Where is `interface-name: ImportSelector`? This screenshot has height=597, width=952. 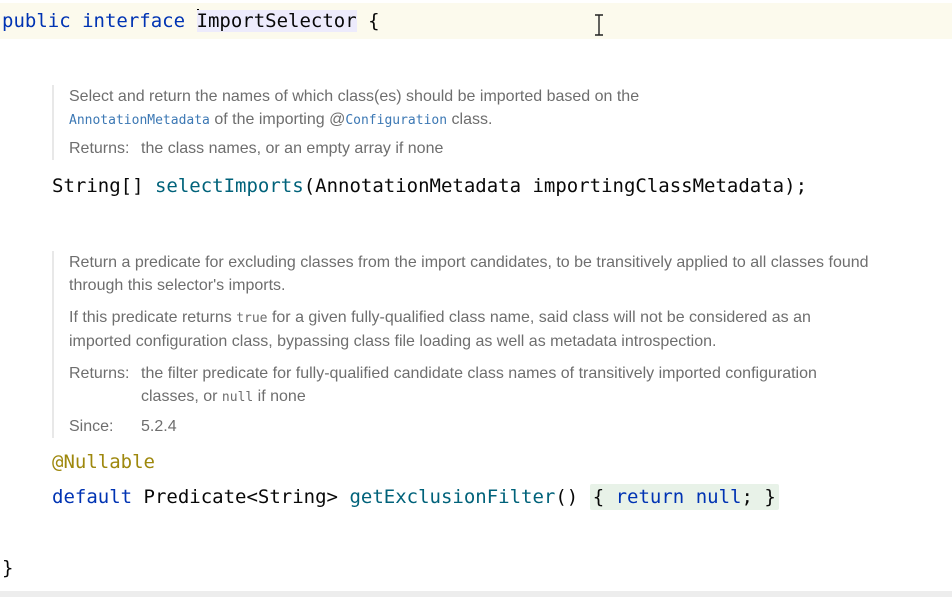
interface-name: ImportSelector is located at coordinates (276, 21).